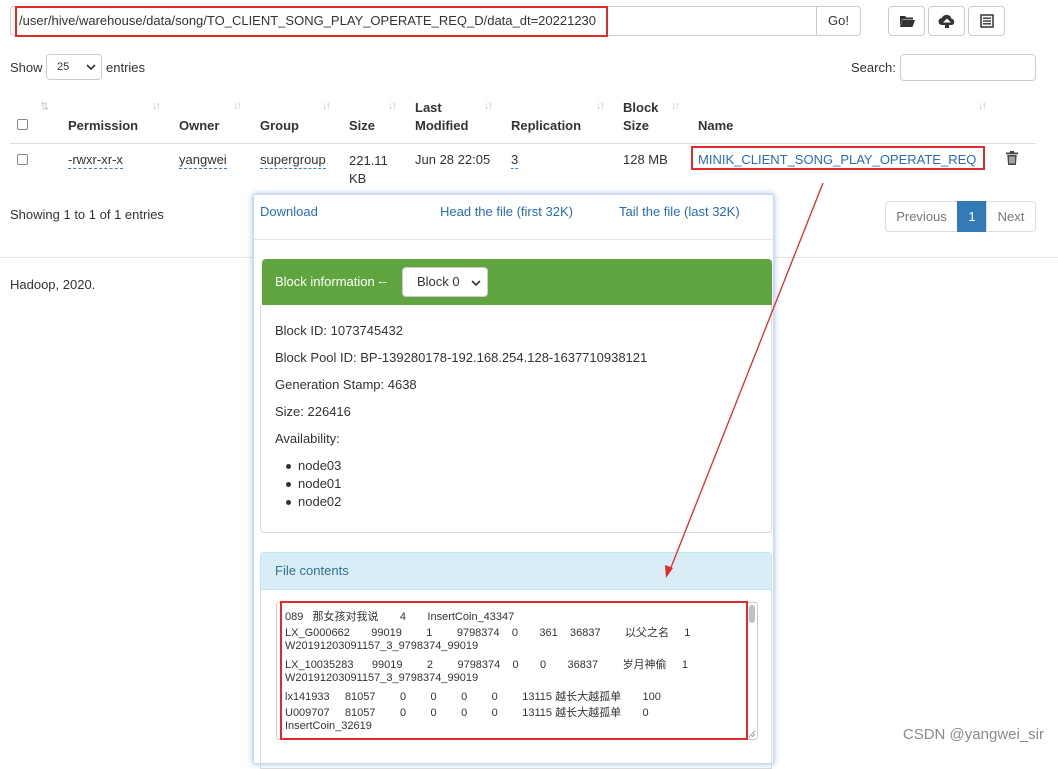 This screenshot has height=769, width=1058. What do you see at coordinates (438, 281) in the screenshot?
I see `block-select-value: Block 0` at bounding box center [438, 281].